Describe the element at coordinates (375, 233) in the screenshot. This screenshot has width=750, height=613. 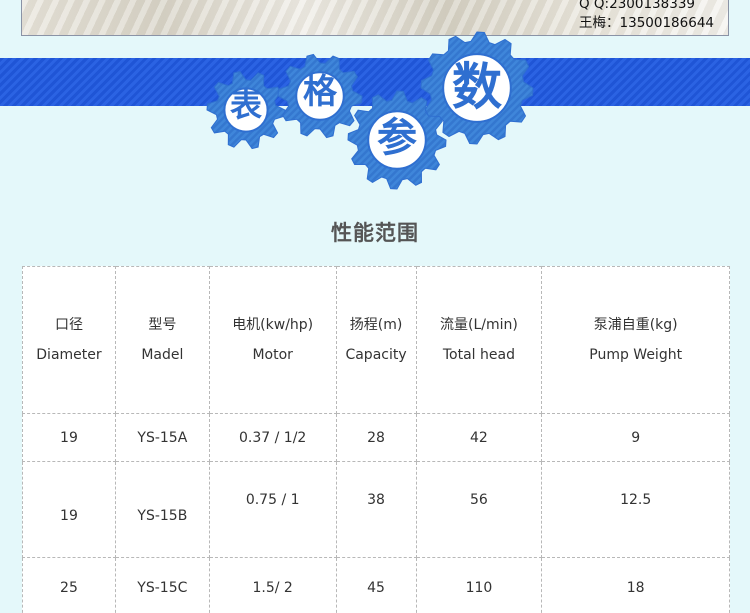
I see `section-title: 性能范围` at that location.